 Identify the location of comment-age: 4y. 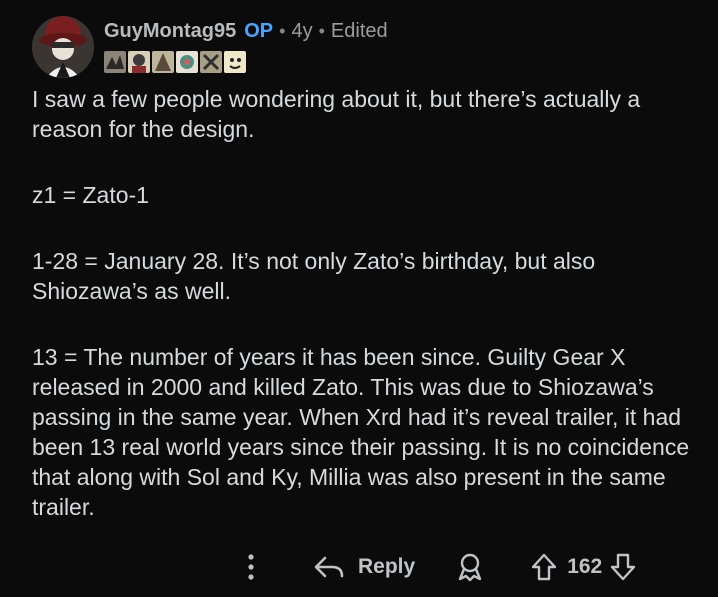
(302, 31).